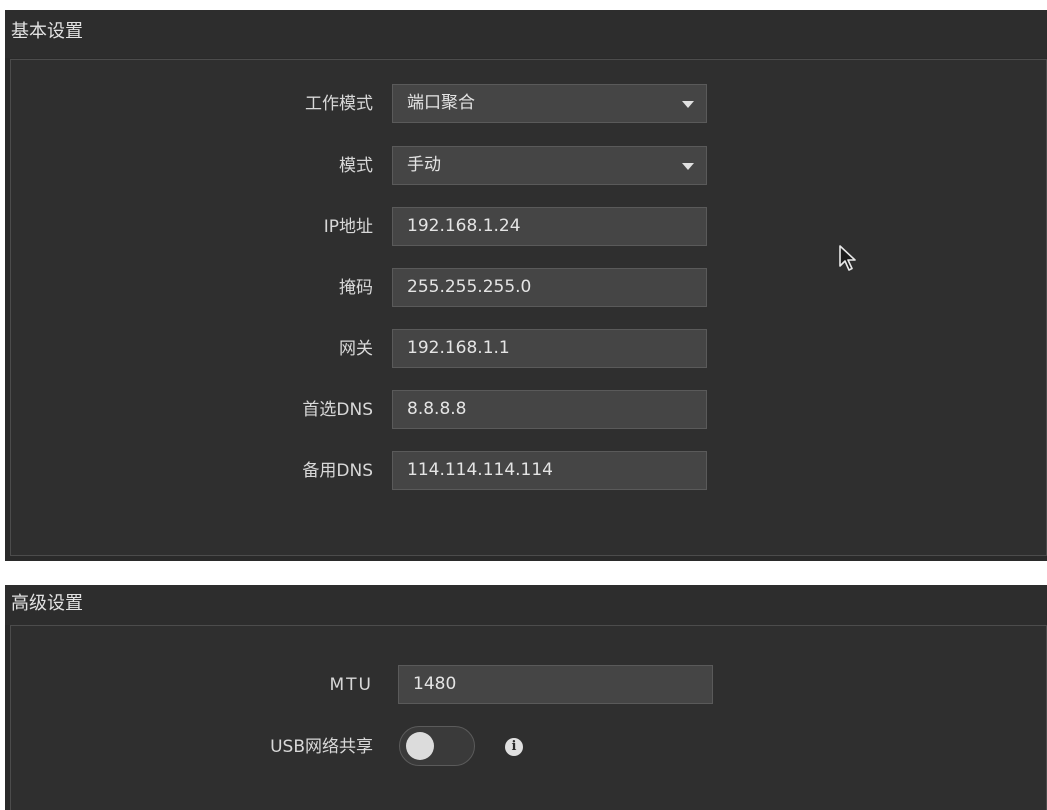 This screenshot has height=810, width=1047. I want to click on mode-select: 手动, so click(549, 165).